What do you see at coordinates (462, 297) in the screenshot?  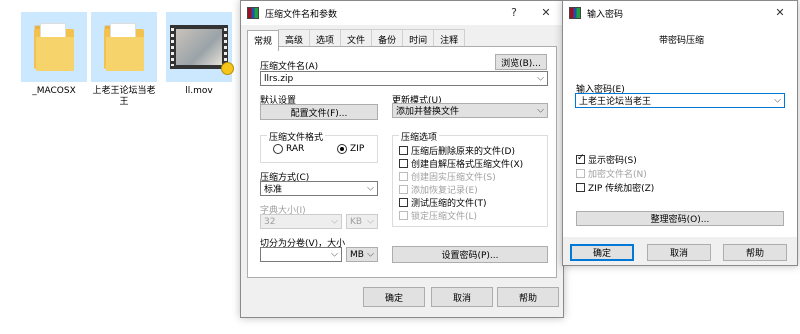 I see `cancel-button: 取消` at bounding box center [462, 297].